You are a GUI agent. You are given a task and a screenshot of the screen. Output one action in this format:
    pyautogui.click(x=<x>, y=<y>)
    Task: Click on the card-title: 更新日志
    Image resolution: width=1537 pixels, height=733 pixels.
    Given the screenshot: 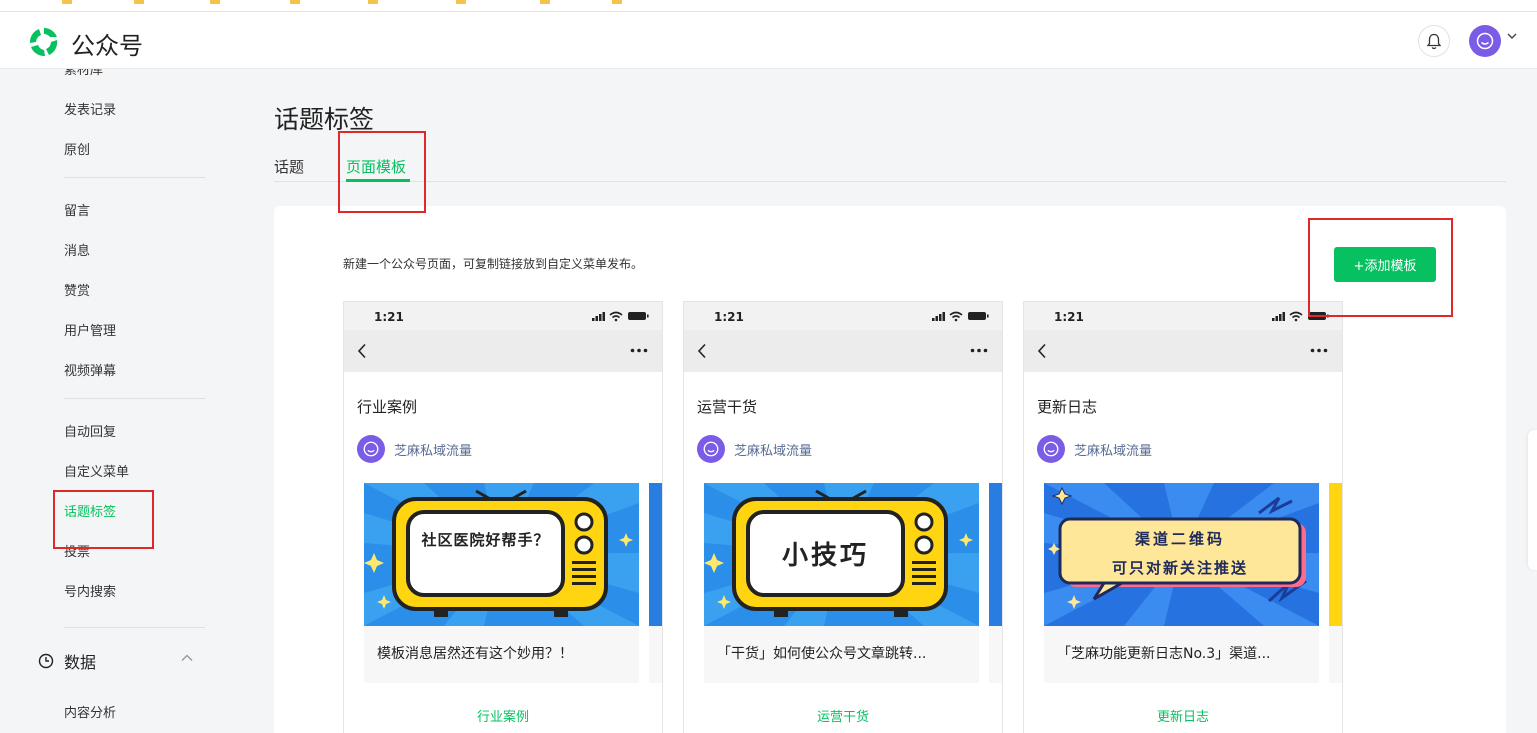 What is the action you would take?
    pyautogui.click(x=1067, y=407)
    